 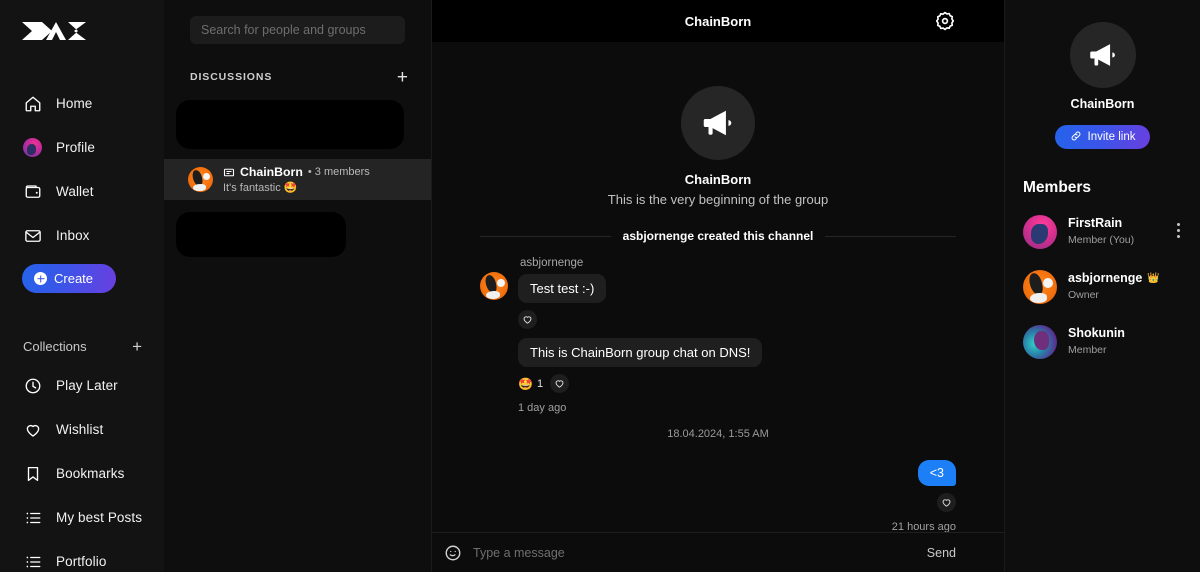 I want to click on member-row: Shokunin Member, so click(x=1102, y=342).